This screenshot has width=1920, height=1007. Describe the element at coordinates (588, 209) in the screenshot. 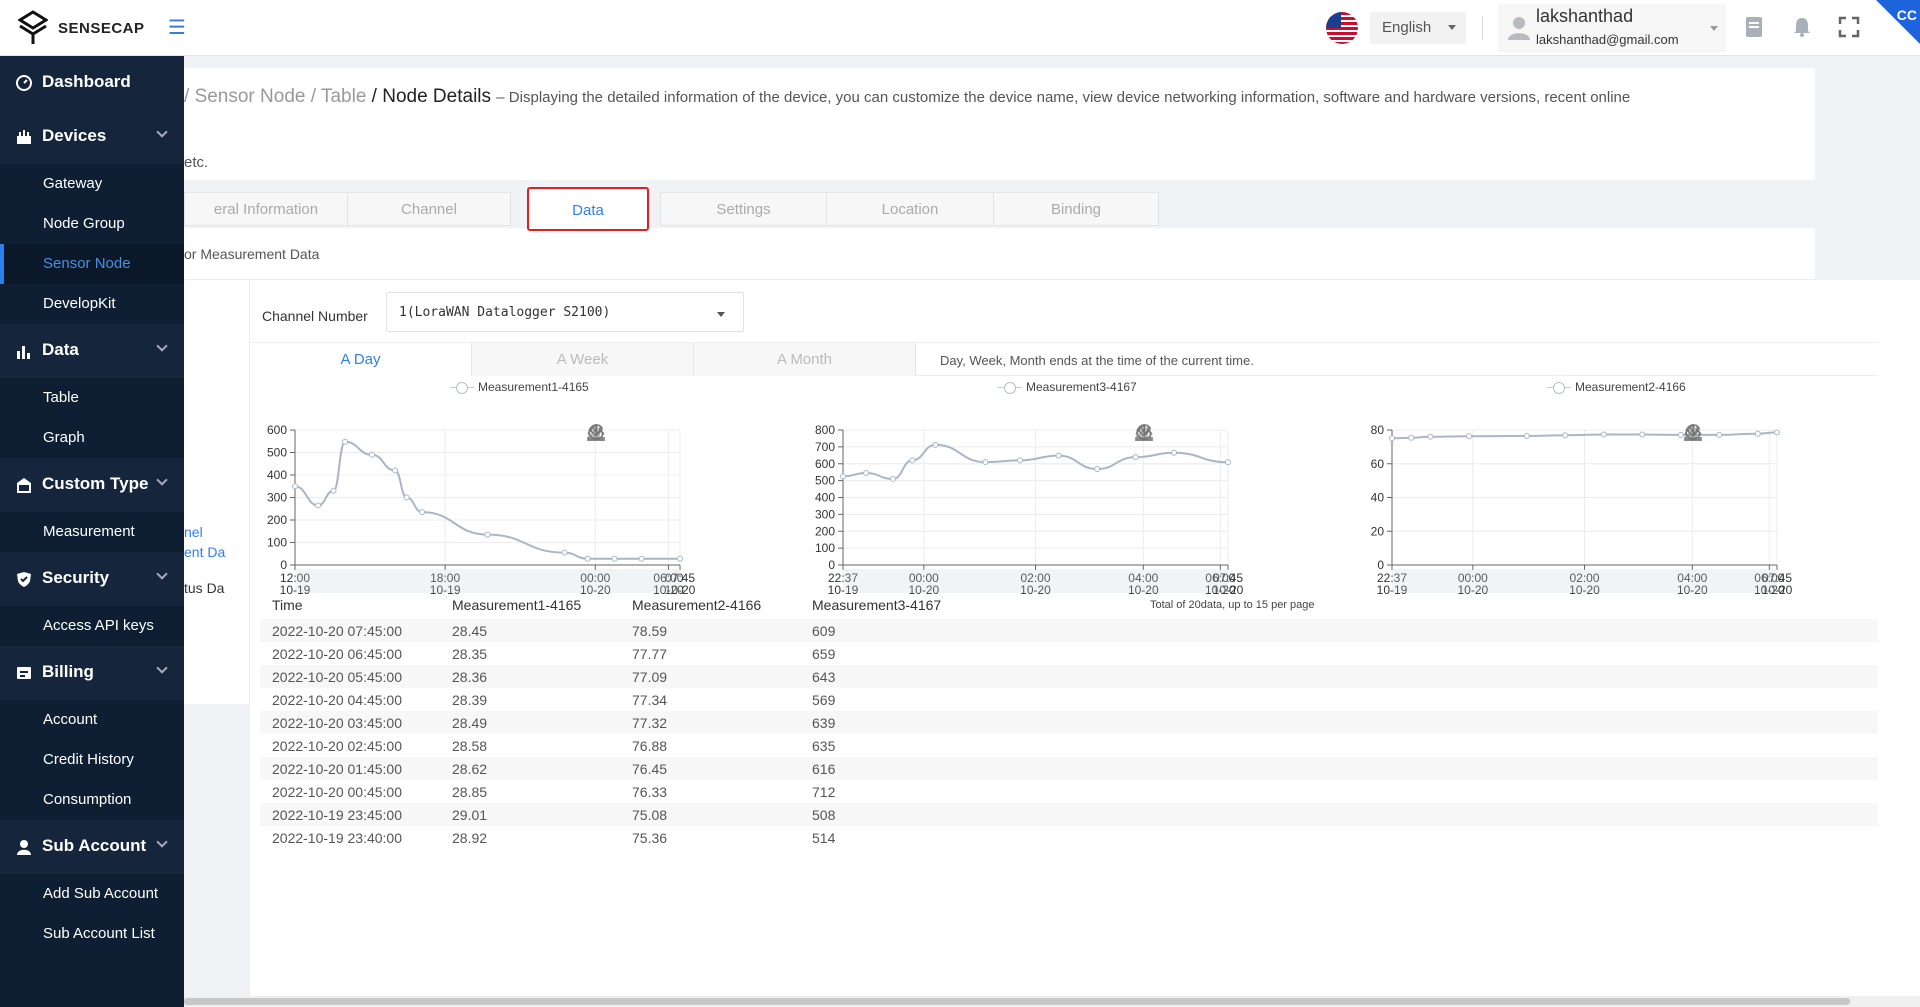

I see `tab-data: Data` at that location.